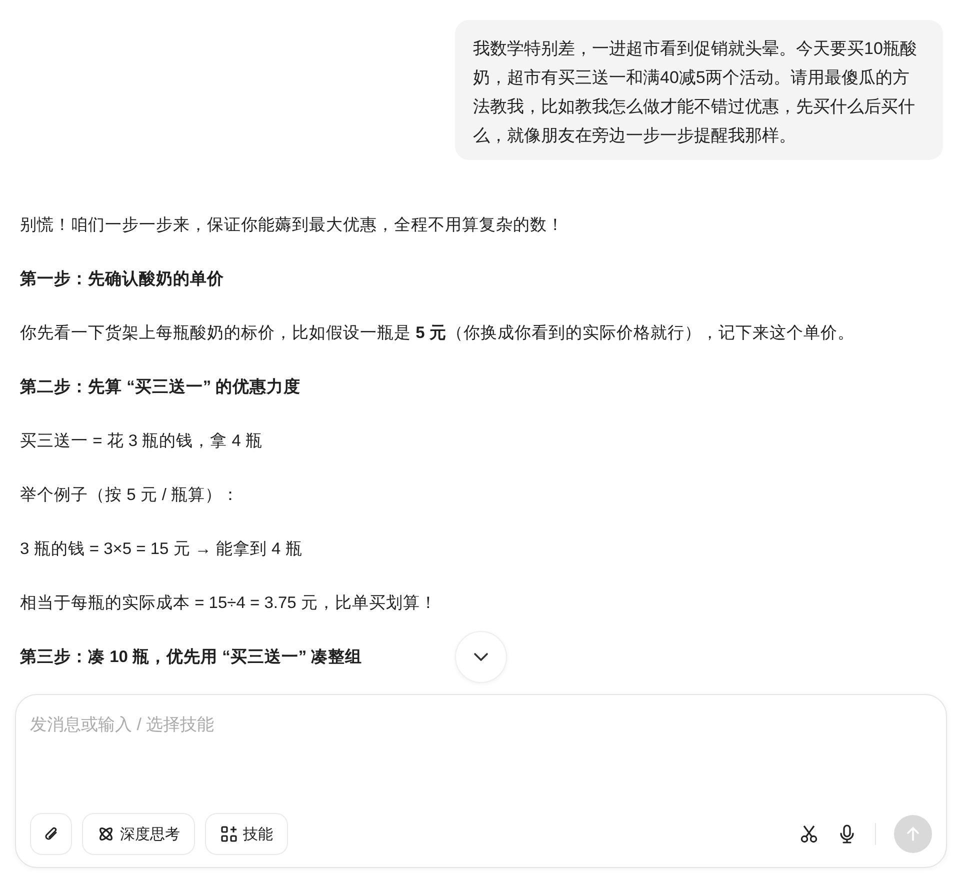 This screenshot has height=876, width=960. What do you see at coordinates (160, 387) in the screenshot?
I see `step-heading: 第二步：先算 “买三送一” 的优惠力度` at bounding box center [160, 387].